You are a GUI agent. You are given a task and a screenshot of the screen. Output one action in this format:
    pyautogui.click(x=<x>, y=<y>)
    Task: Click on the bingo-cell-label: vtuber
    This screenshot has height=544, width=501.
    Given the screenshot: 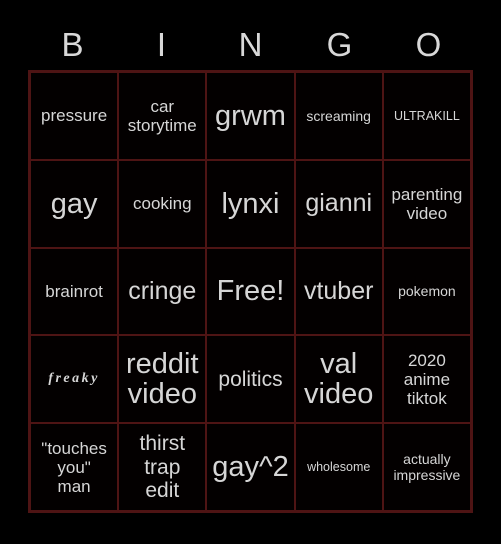 What is the action you would take?
    pyautogui.click(x=338, y=291)
    